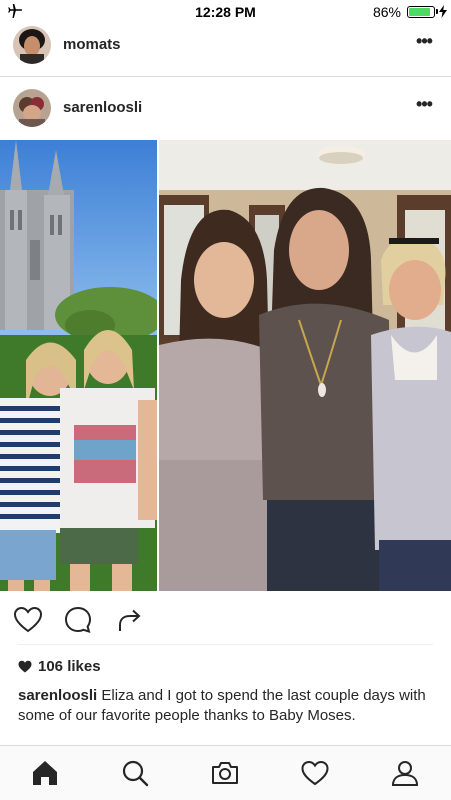 The image size is (451, 800). What do you see at coordinates (437, 11) in the screenshot?
I see `battery-tip` at bounding box center [437, 11].